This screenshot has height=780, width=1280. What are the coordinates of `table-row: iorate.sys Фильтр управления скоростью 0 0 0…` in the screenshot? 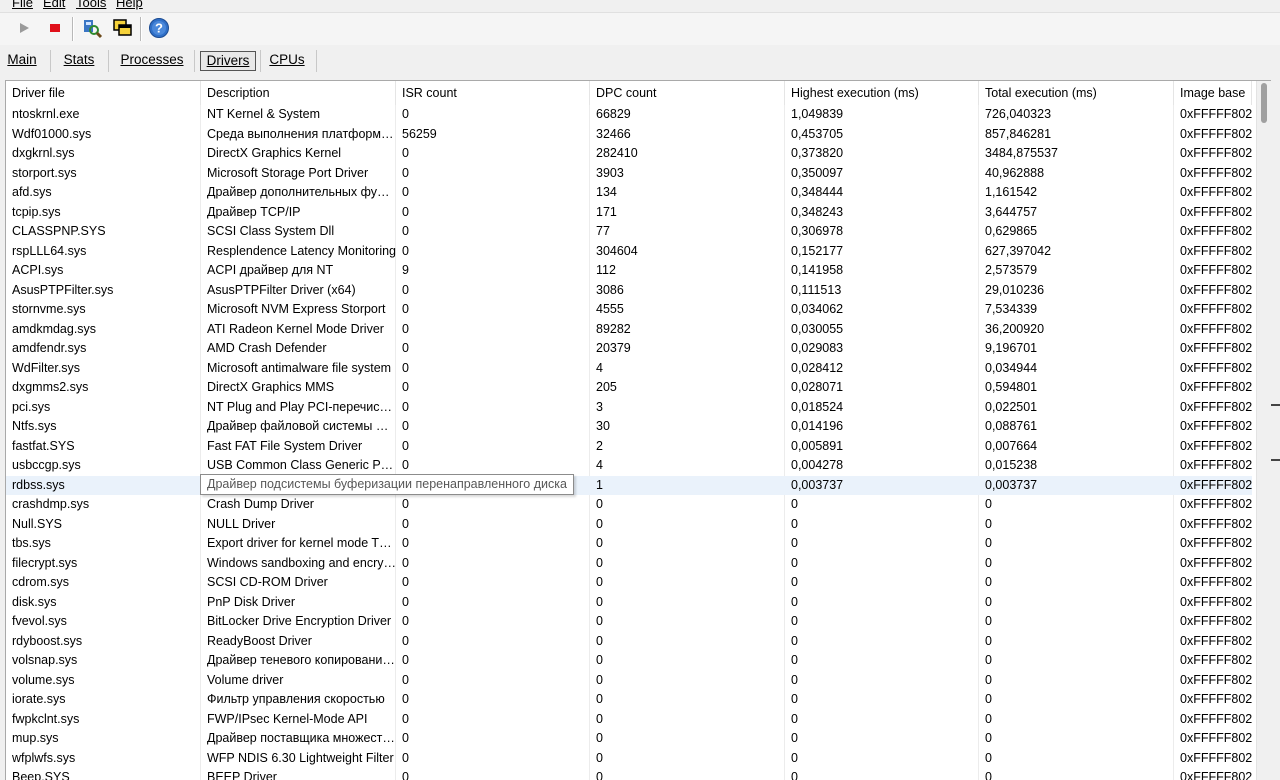 It's located at (629, 700).